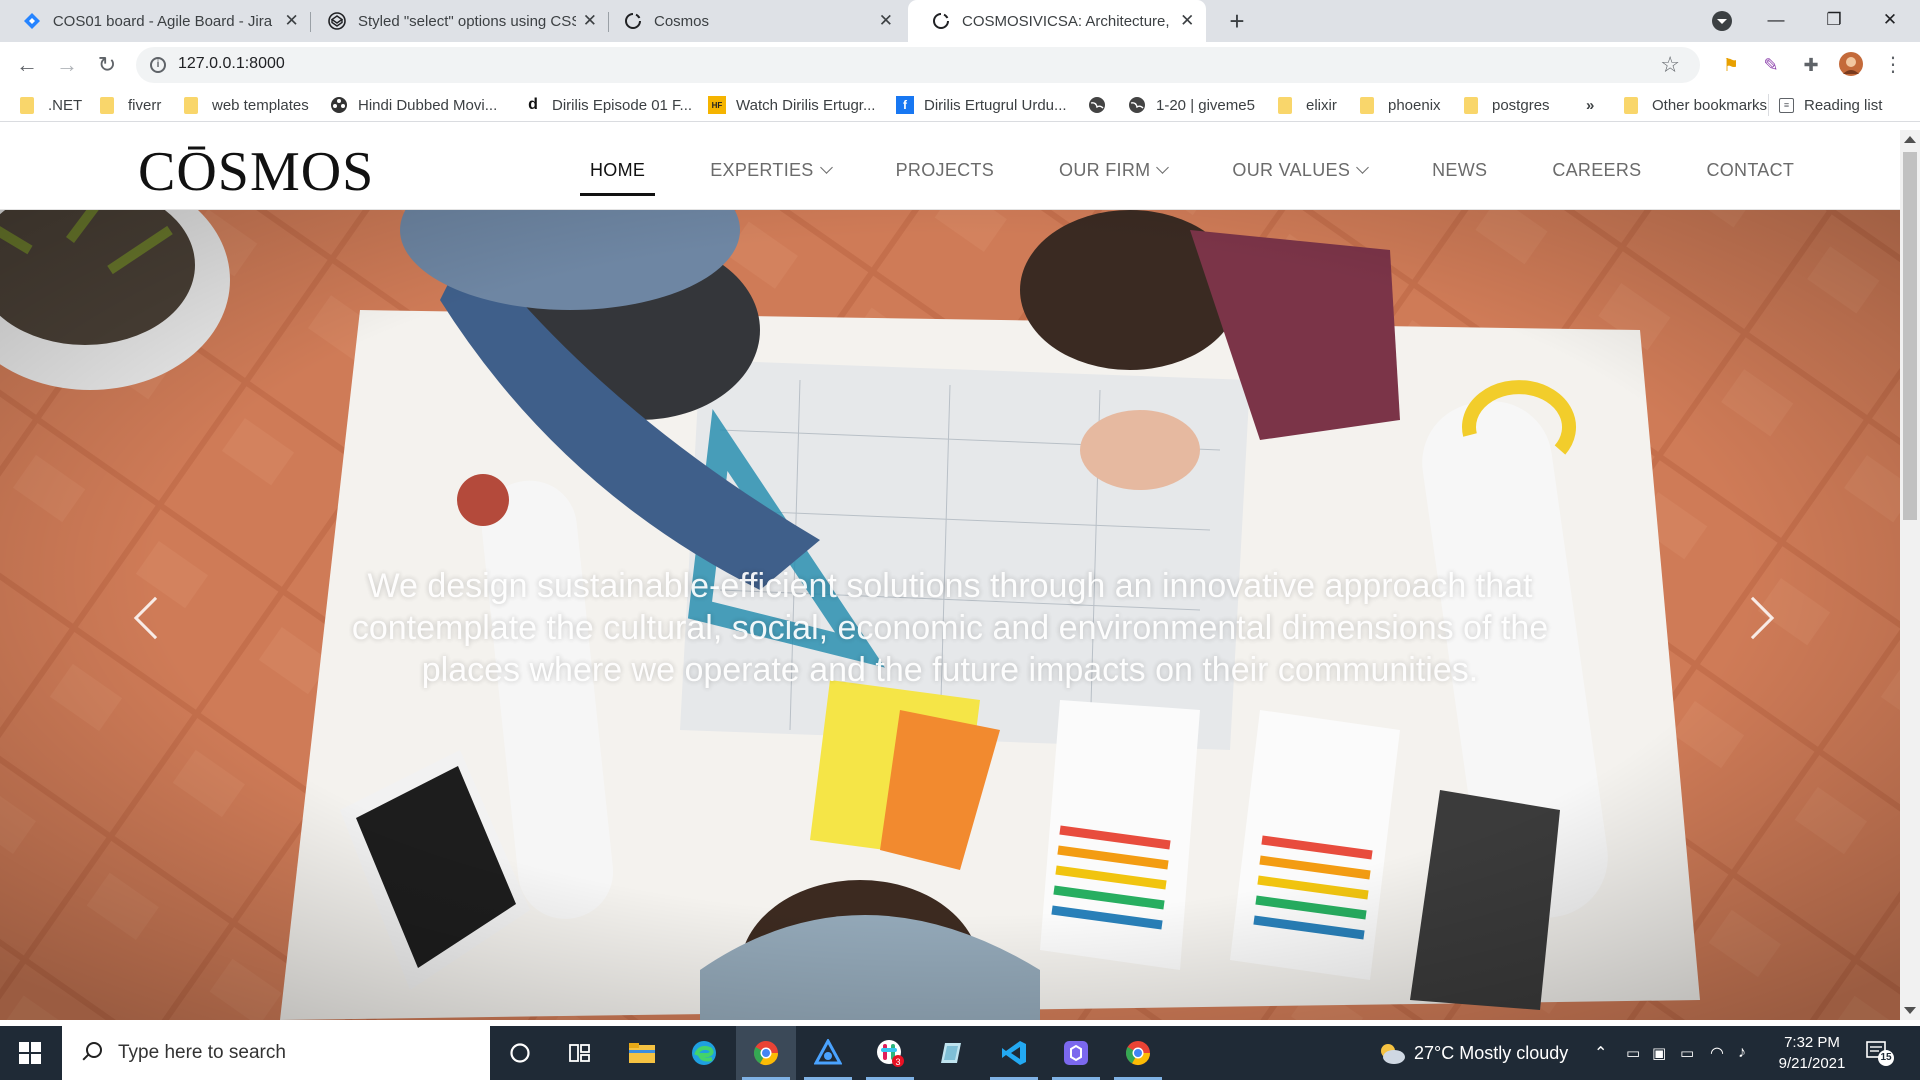  I want to click on globe-icon, so click(1097, 105).